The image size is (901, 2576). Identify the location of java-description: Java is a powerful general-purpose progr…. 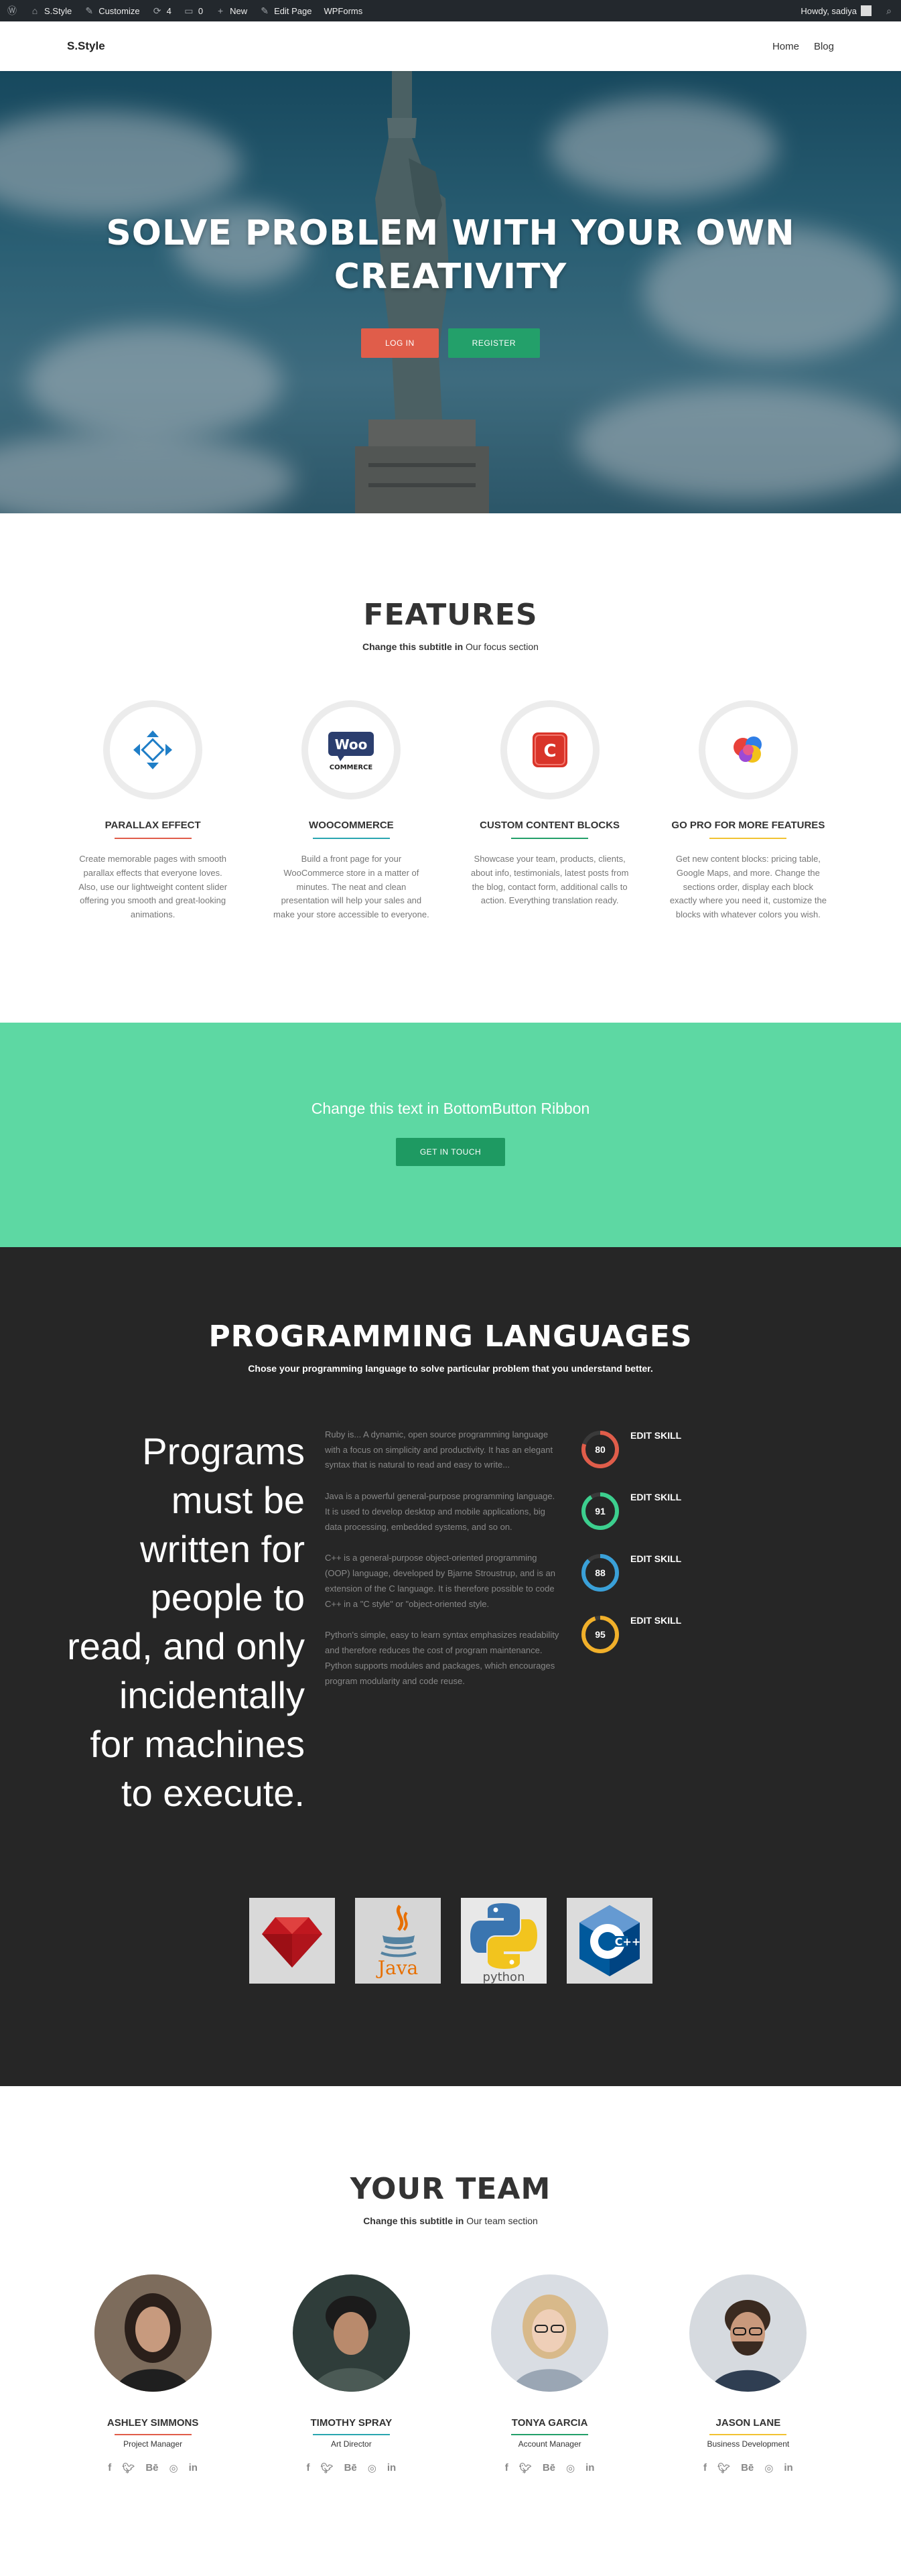
(440, 1511).